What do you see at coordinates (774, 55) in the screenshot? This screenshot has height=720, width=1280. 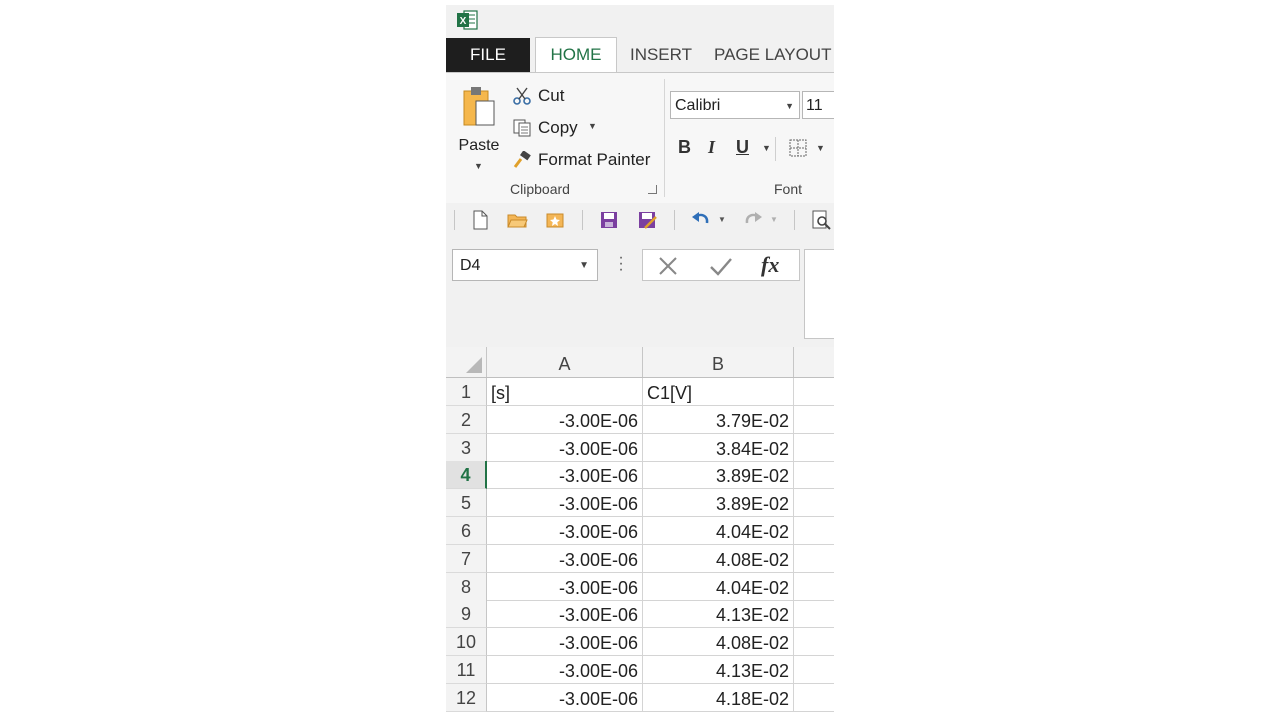 I see `tab-page-layout: PAGE LAYOUT` at bounding box center [774, 55].